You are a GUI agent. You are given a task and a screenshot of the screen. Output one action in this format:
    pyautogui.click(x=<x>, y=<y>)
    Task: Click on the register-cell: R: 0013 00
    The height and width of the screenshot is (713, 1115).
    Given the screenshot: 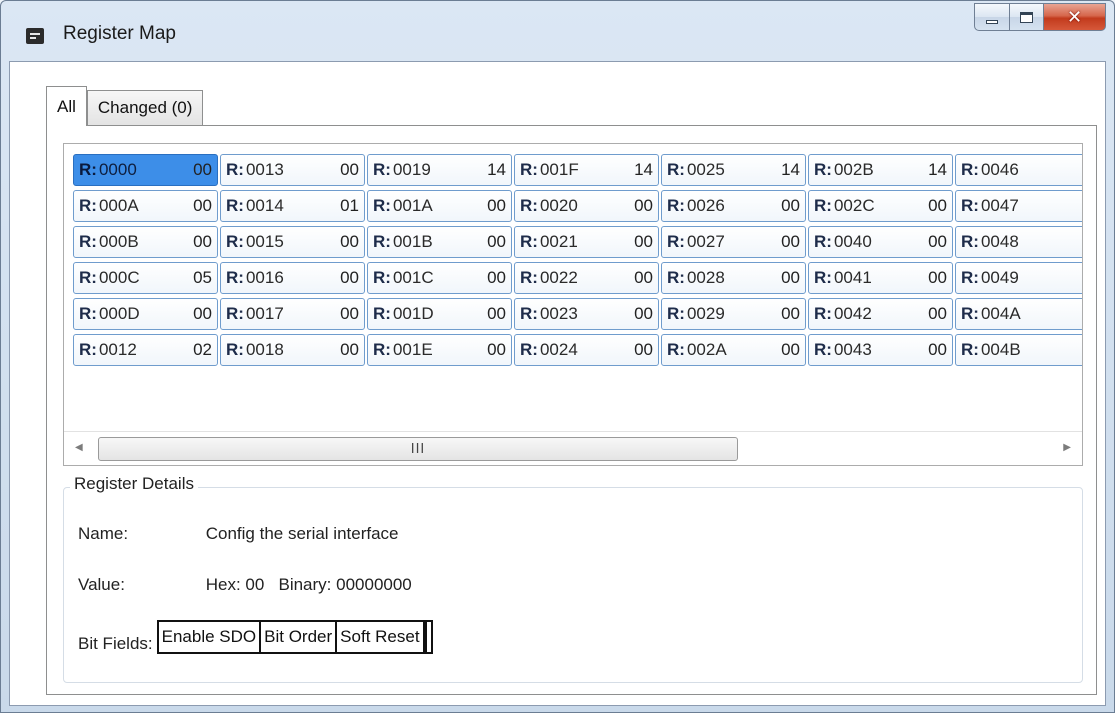 What is the action you would take?
    pyautogui.click(x=292, y=170)
    